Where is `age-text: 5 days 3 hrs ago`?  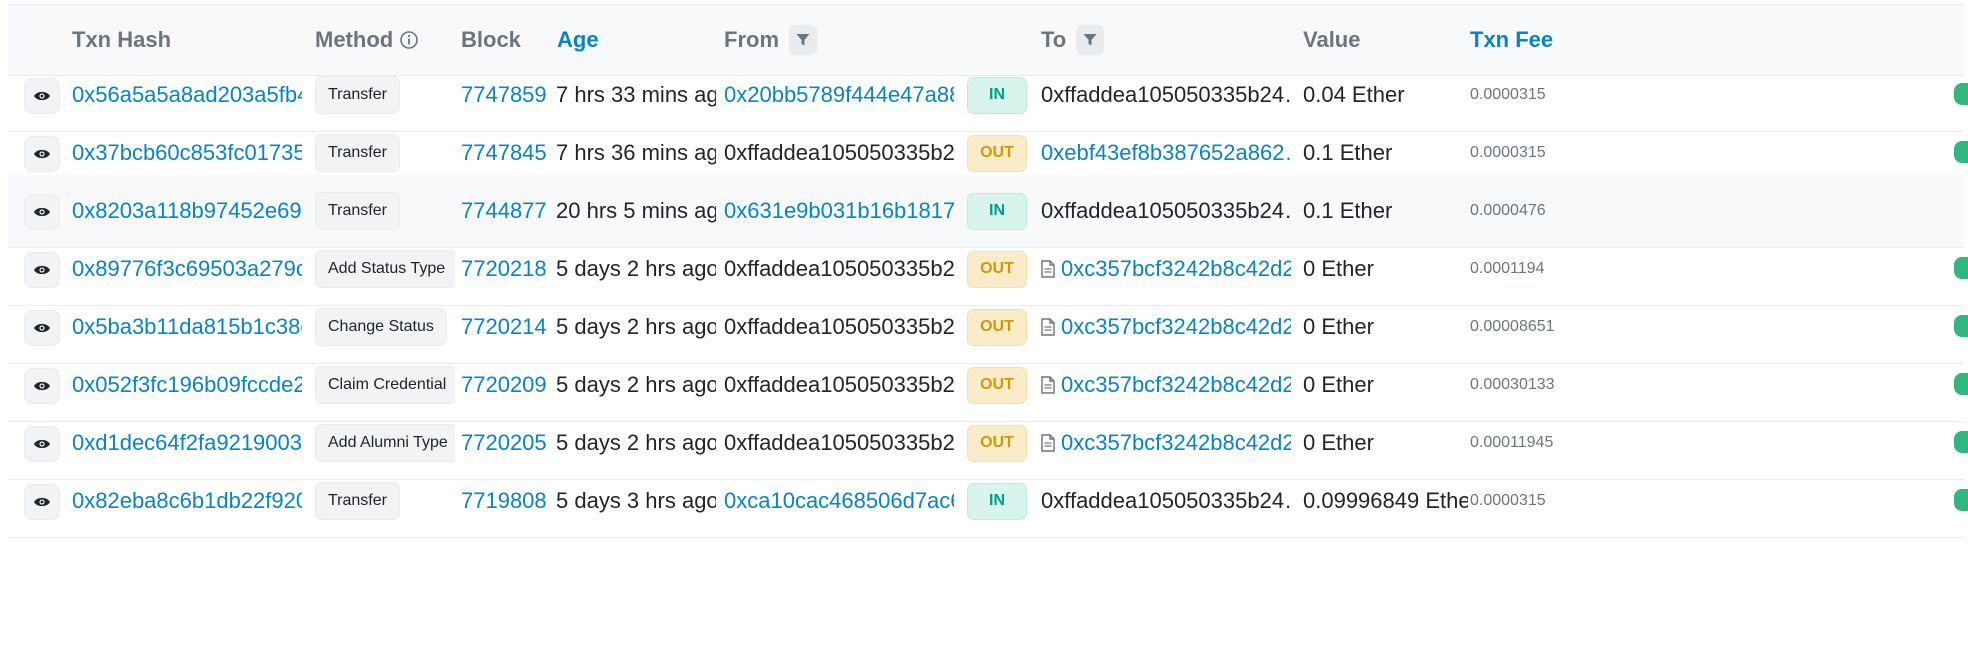
age-text: 5 days 3 hrs ago is located at coordinates (636, 500).